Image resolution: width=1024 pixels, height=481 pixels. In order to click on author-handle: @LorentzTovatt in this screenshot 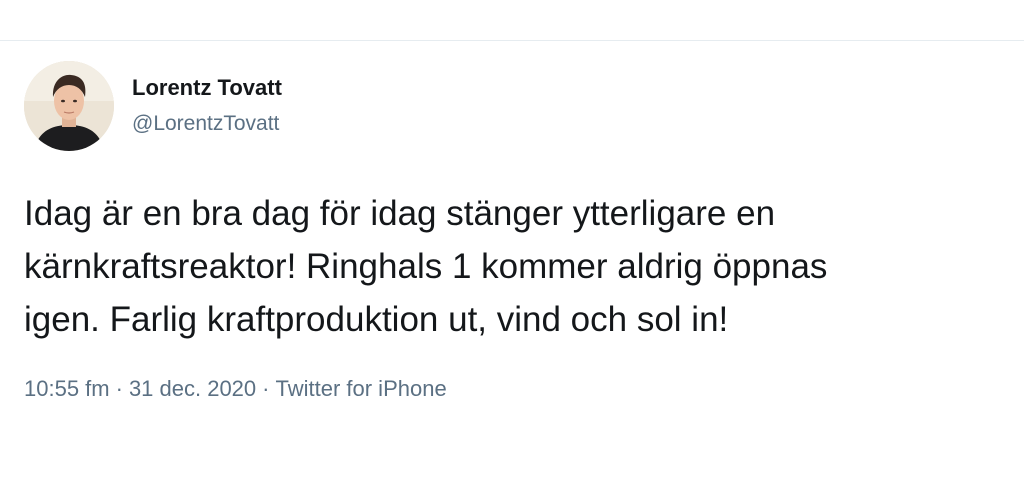, I will do `click(205, 124)`.